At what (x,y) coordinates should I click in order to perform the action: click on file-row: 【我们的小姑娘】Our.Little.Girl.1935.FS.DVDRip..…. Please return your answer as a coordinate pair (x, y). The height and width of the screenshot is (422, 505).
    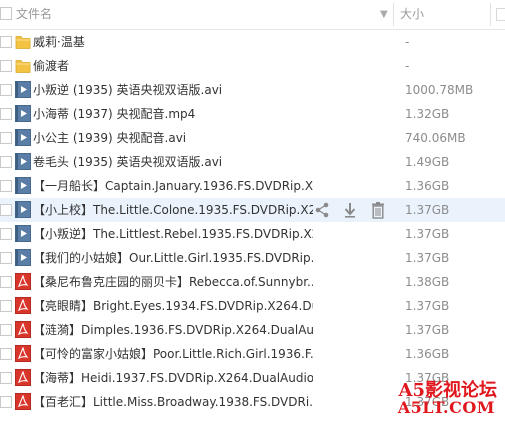
    Looking at the image, I should click on (252, 258).